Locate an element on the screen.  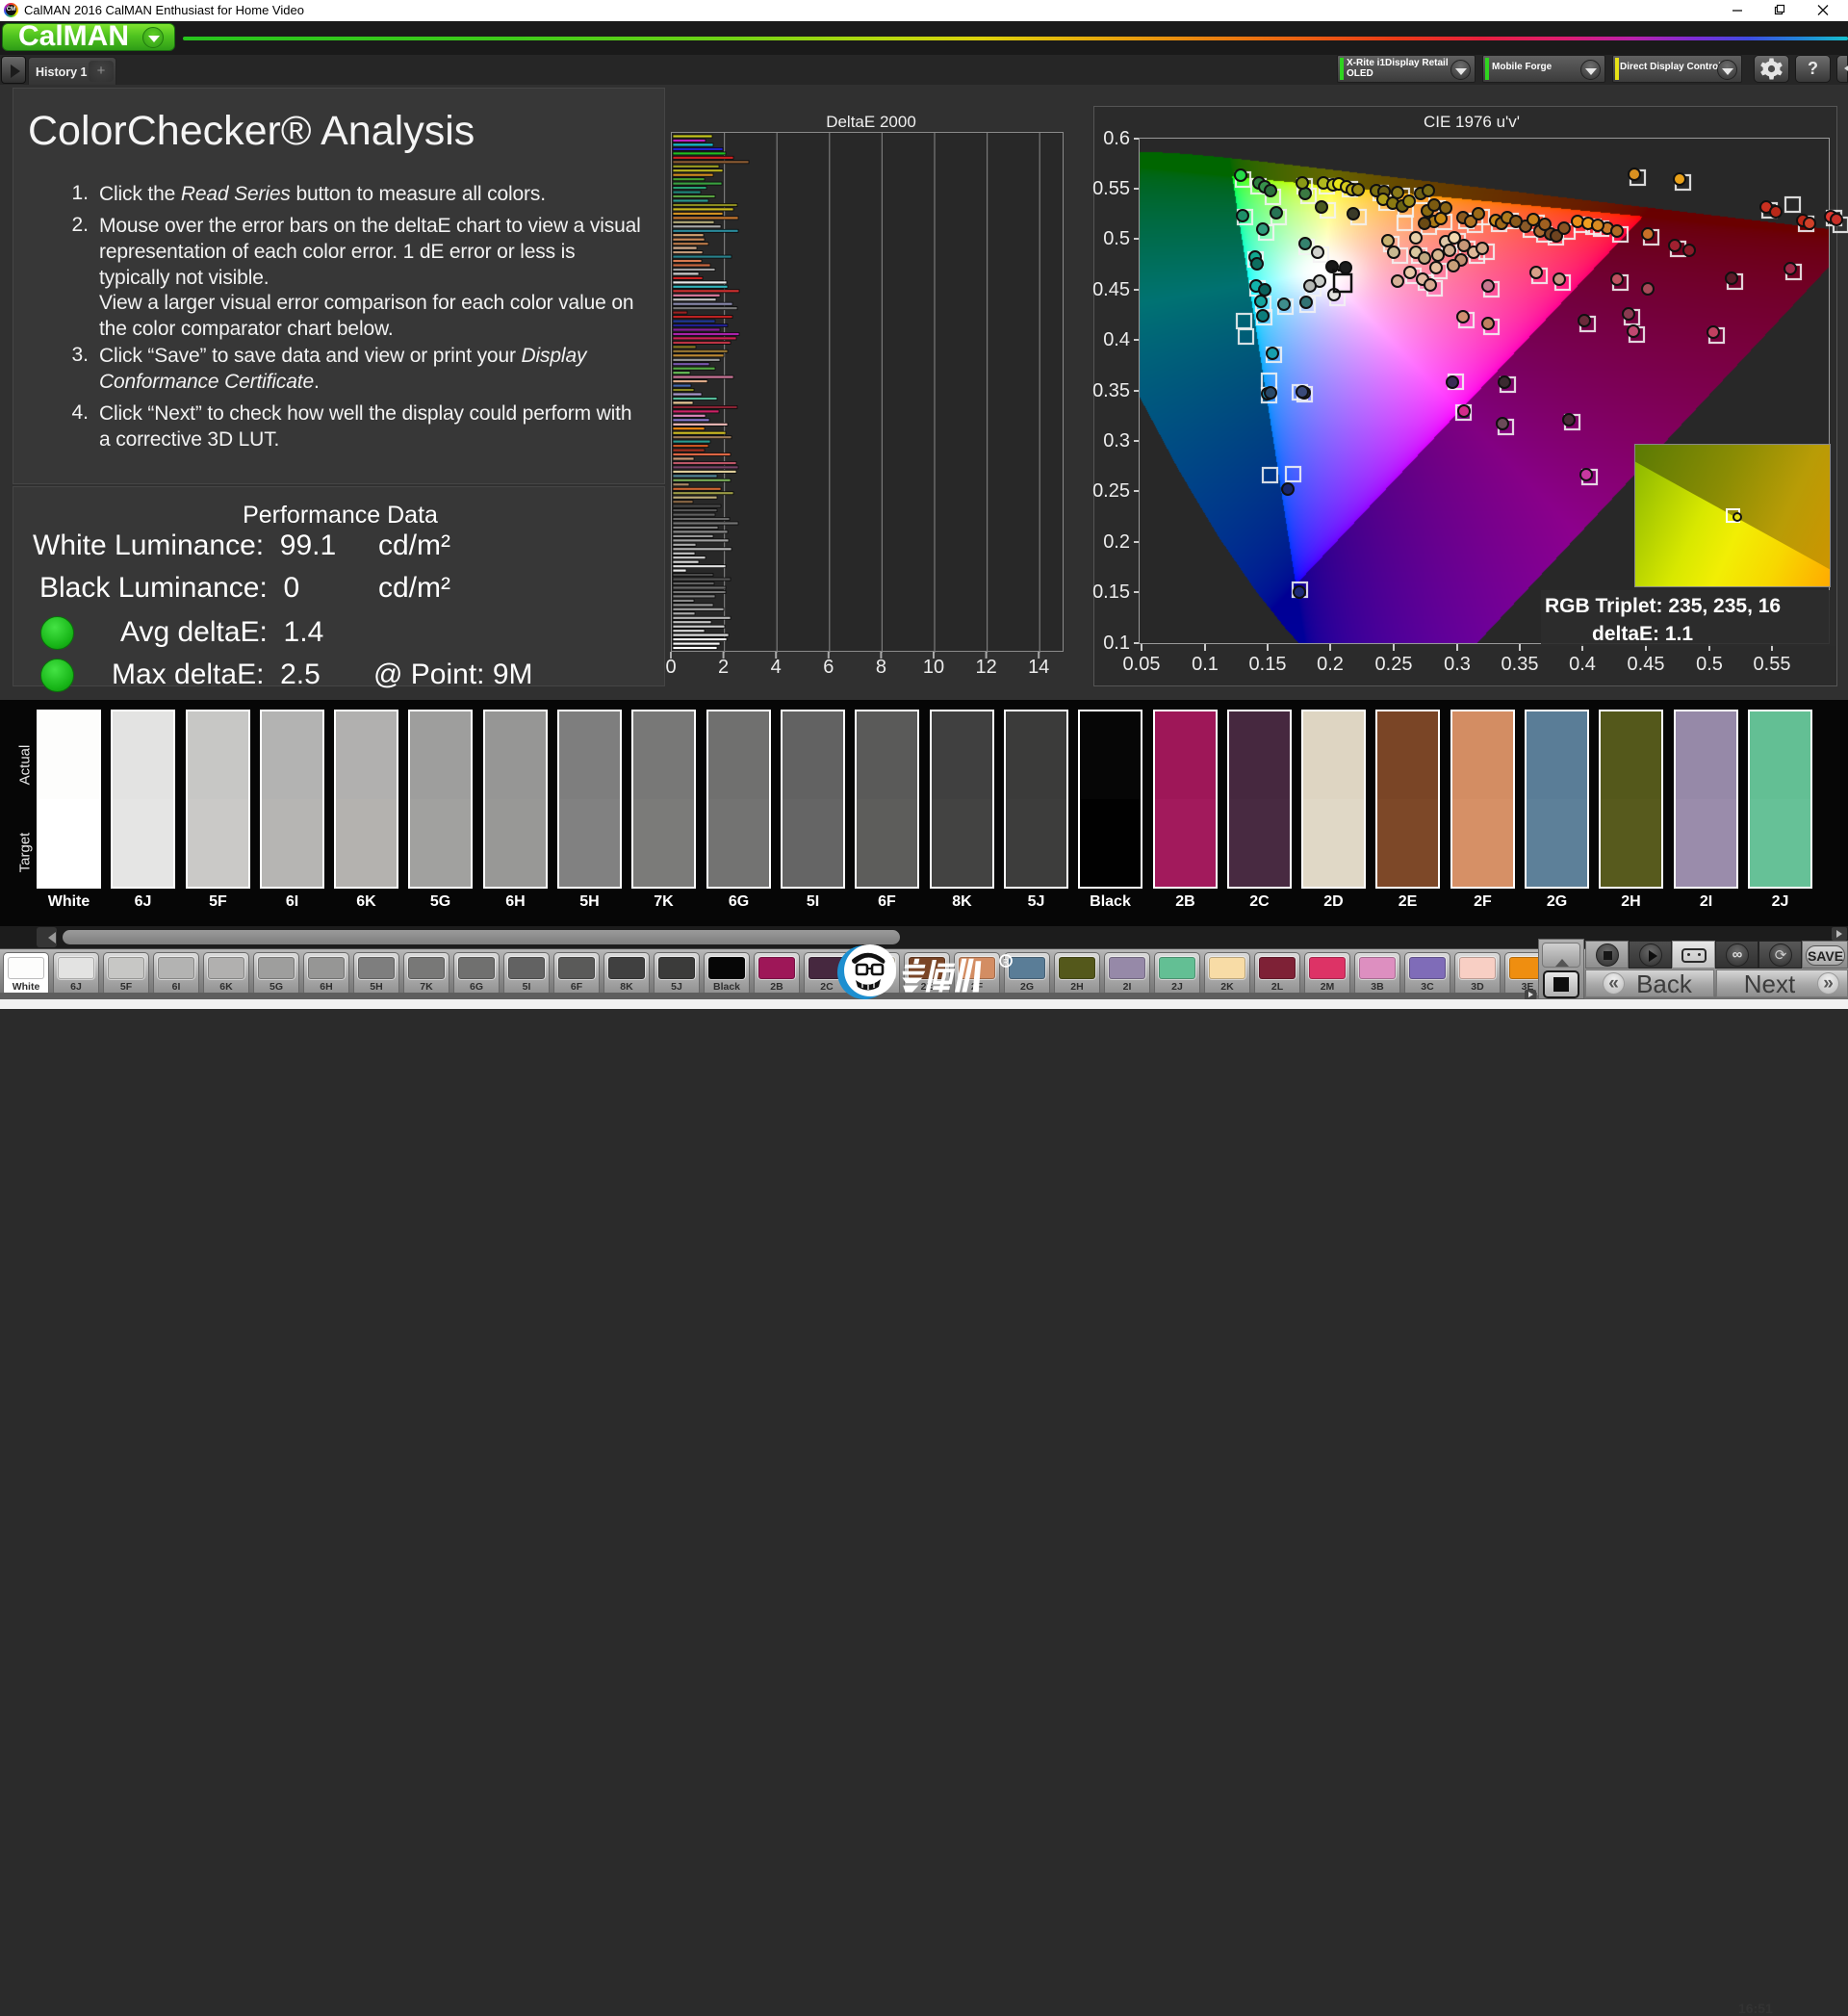
svg-text: 2 is located at coordinates (723, 667).